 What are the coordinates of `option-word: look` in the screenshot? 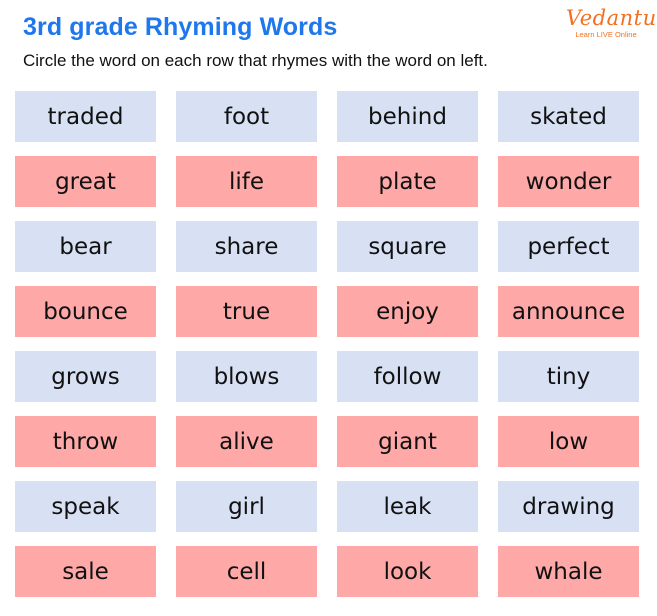 It's located at (407, 571).